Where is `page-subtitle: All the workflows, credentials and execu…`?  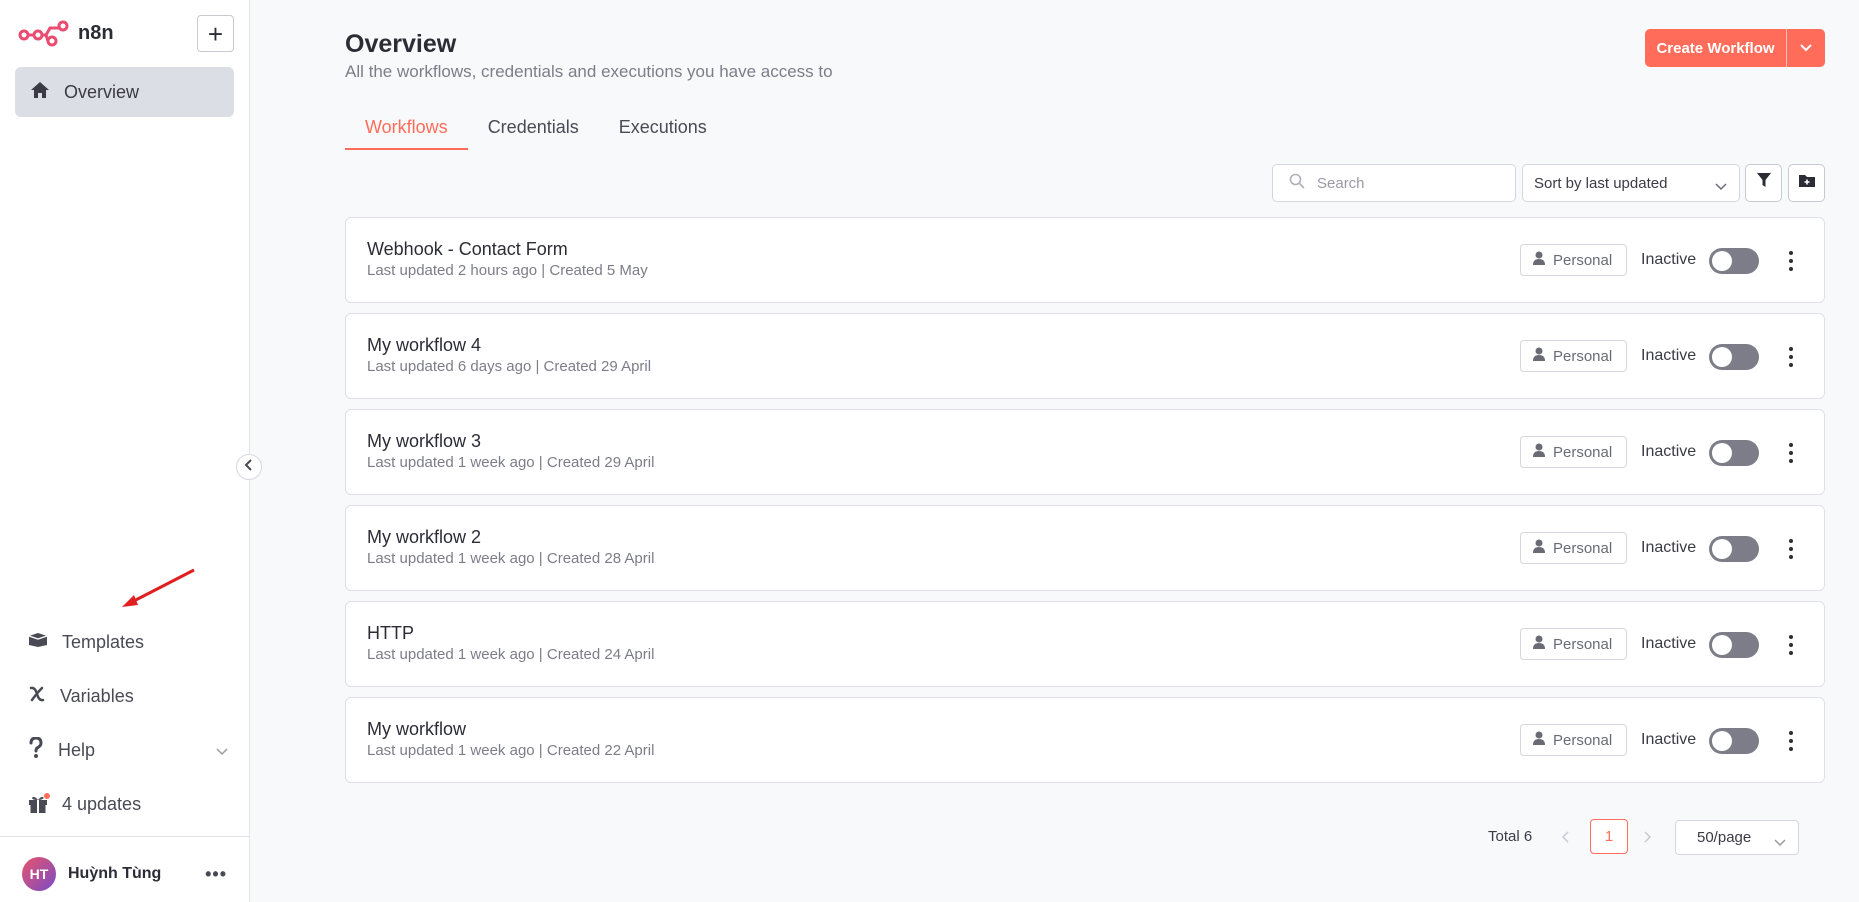 page-subtitle: All the workflows, credentials and execu… is located at coordinates (589, 71).